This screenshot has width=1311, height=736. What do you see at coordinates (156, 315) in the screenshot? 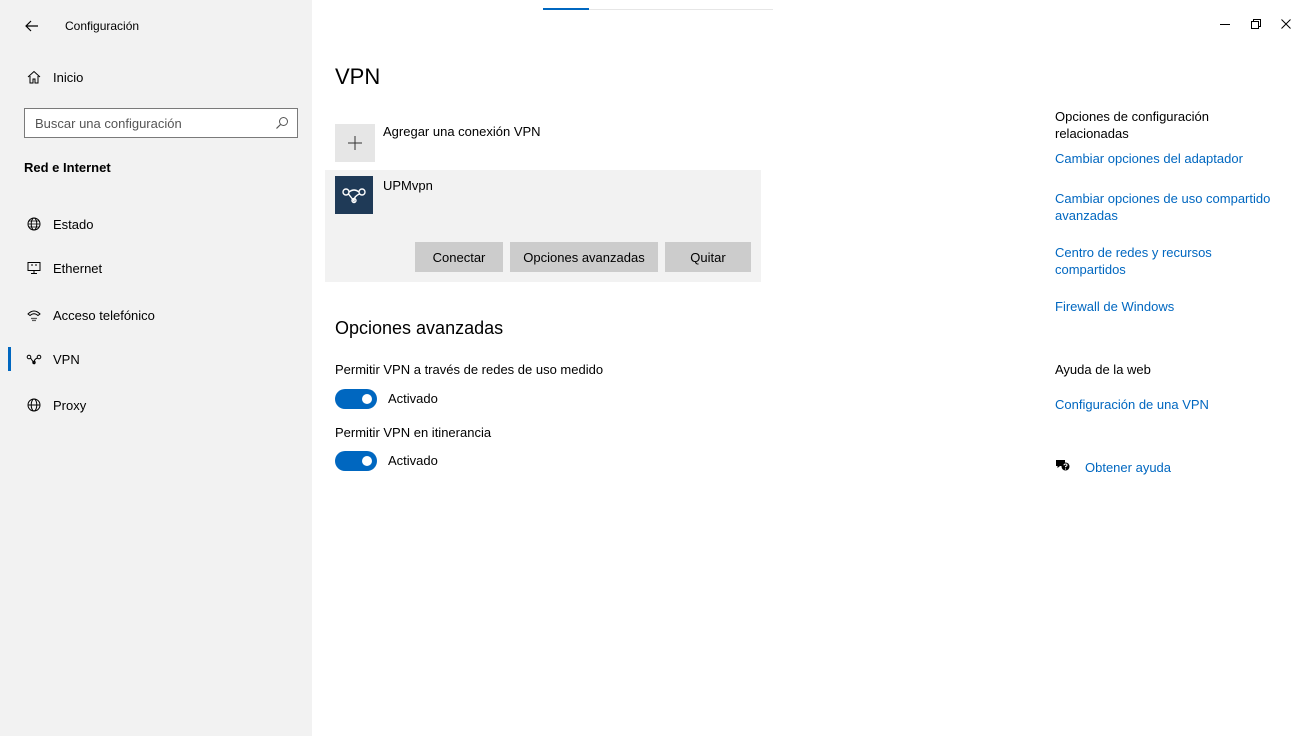
I see `sidebar-item-dialup: Acceso telefónico` at bounding box center [156, 315].